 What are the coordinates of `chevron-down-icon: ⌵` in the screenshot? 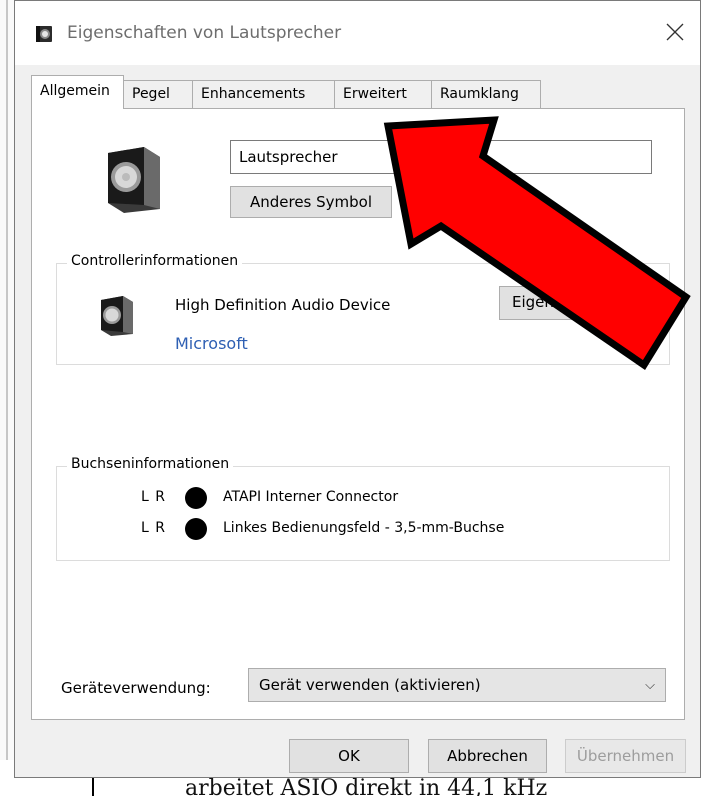 It's located at (650, 685).